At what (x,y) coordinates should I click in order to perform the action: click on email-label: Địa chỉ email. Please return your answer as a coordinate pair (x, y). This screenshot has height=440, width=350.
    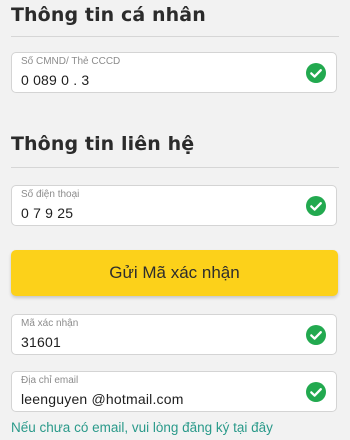
    Looking at the image, I should click on (50, 380).